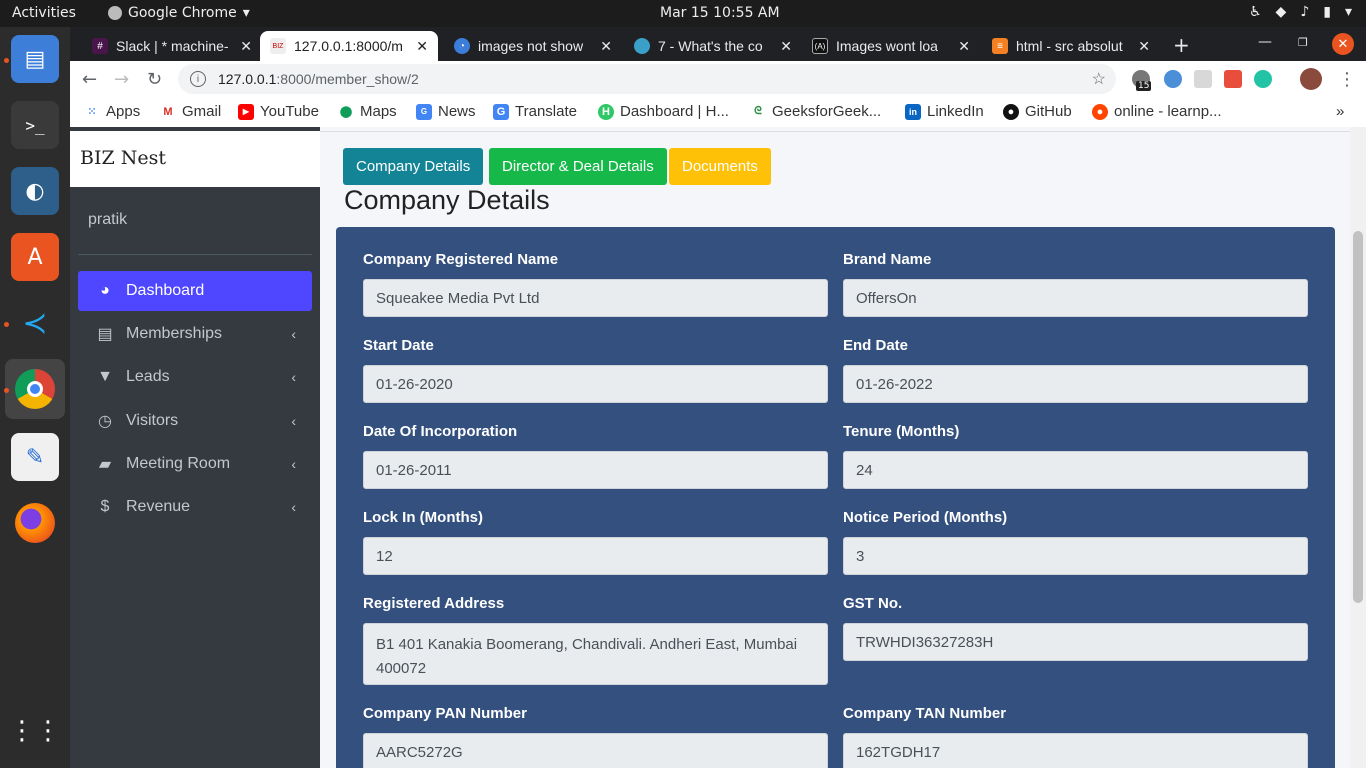  Describe the element at coordinates (647, 79) in the screenshot. I see `address-bar: i 127.0.0.1 :8000/member_show/2 ☆` at that location.